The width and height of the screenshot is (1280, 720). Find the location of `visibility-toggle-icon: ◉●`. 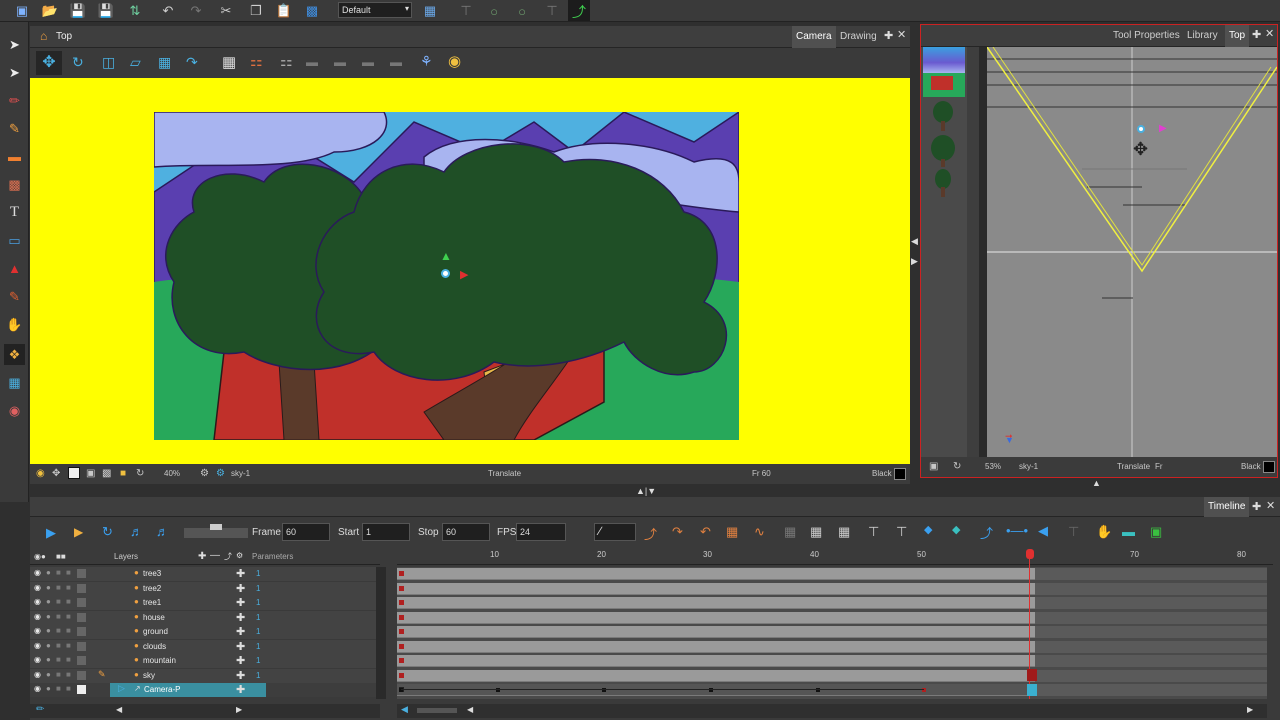

visibility-toggle-icon: ◉● is located at coordinates (40, 556).